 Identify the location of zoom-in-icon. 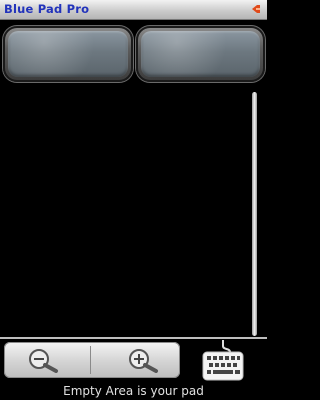
(143, 361).